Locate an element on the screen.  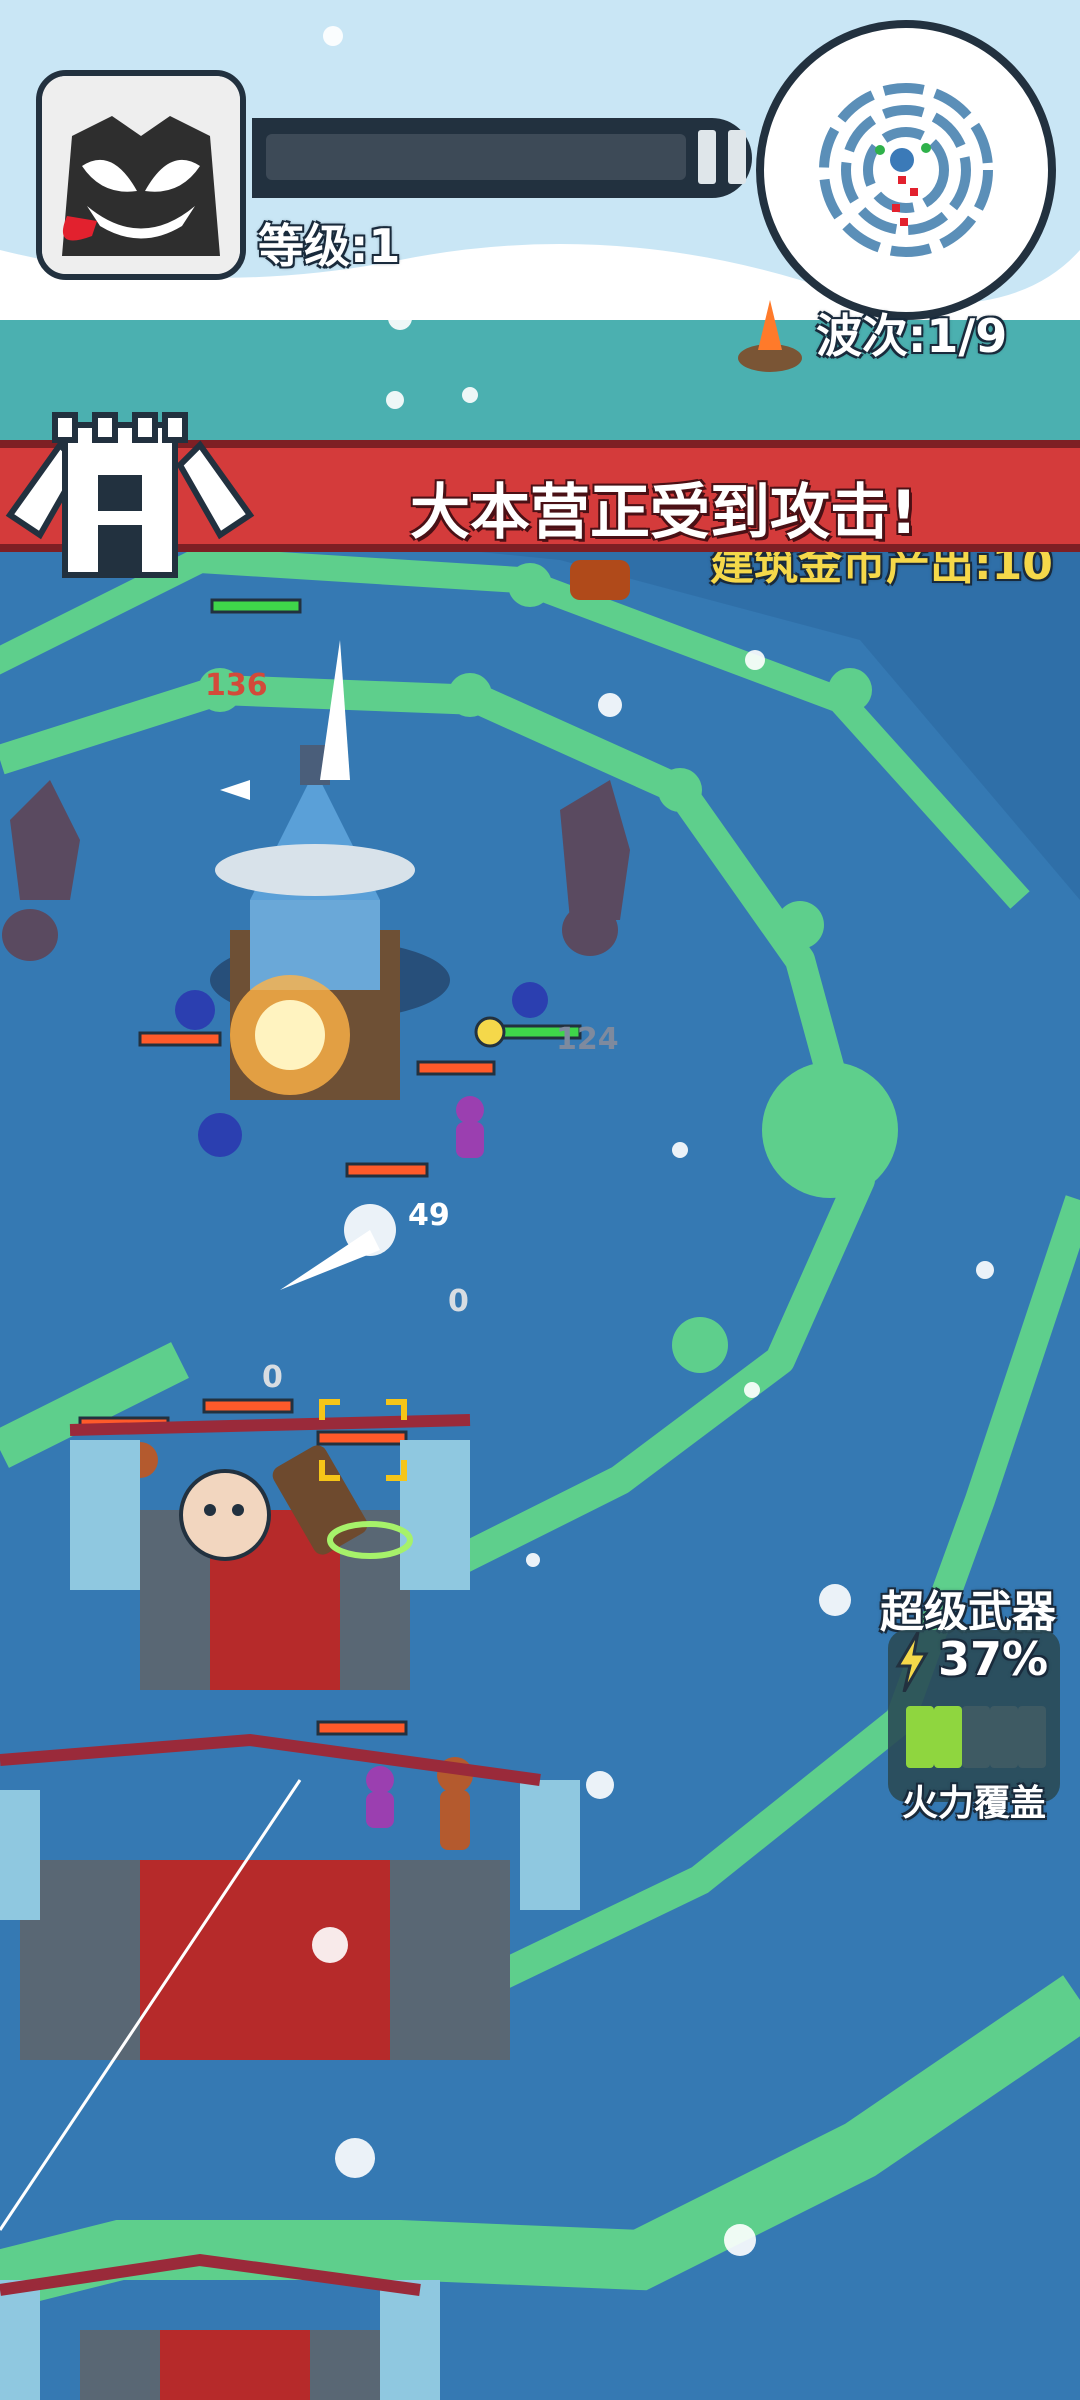
minimap-map is located at coordinates (906, 170).